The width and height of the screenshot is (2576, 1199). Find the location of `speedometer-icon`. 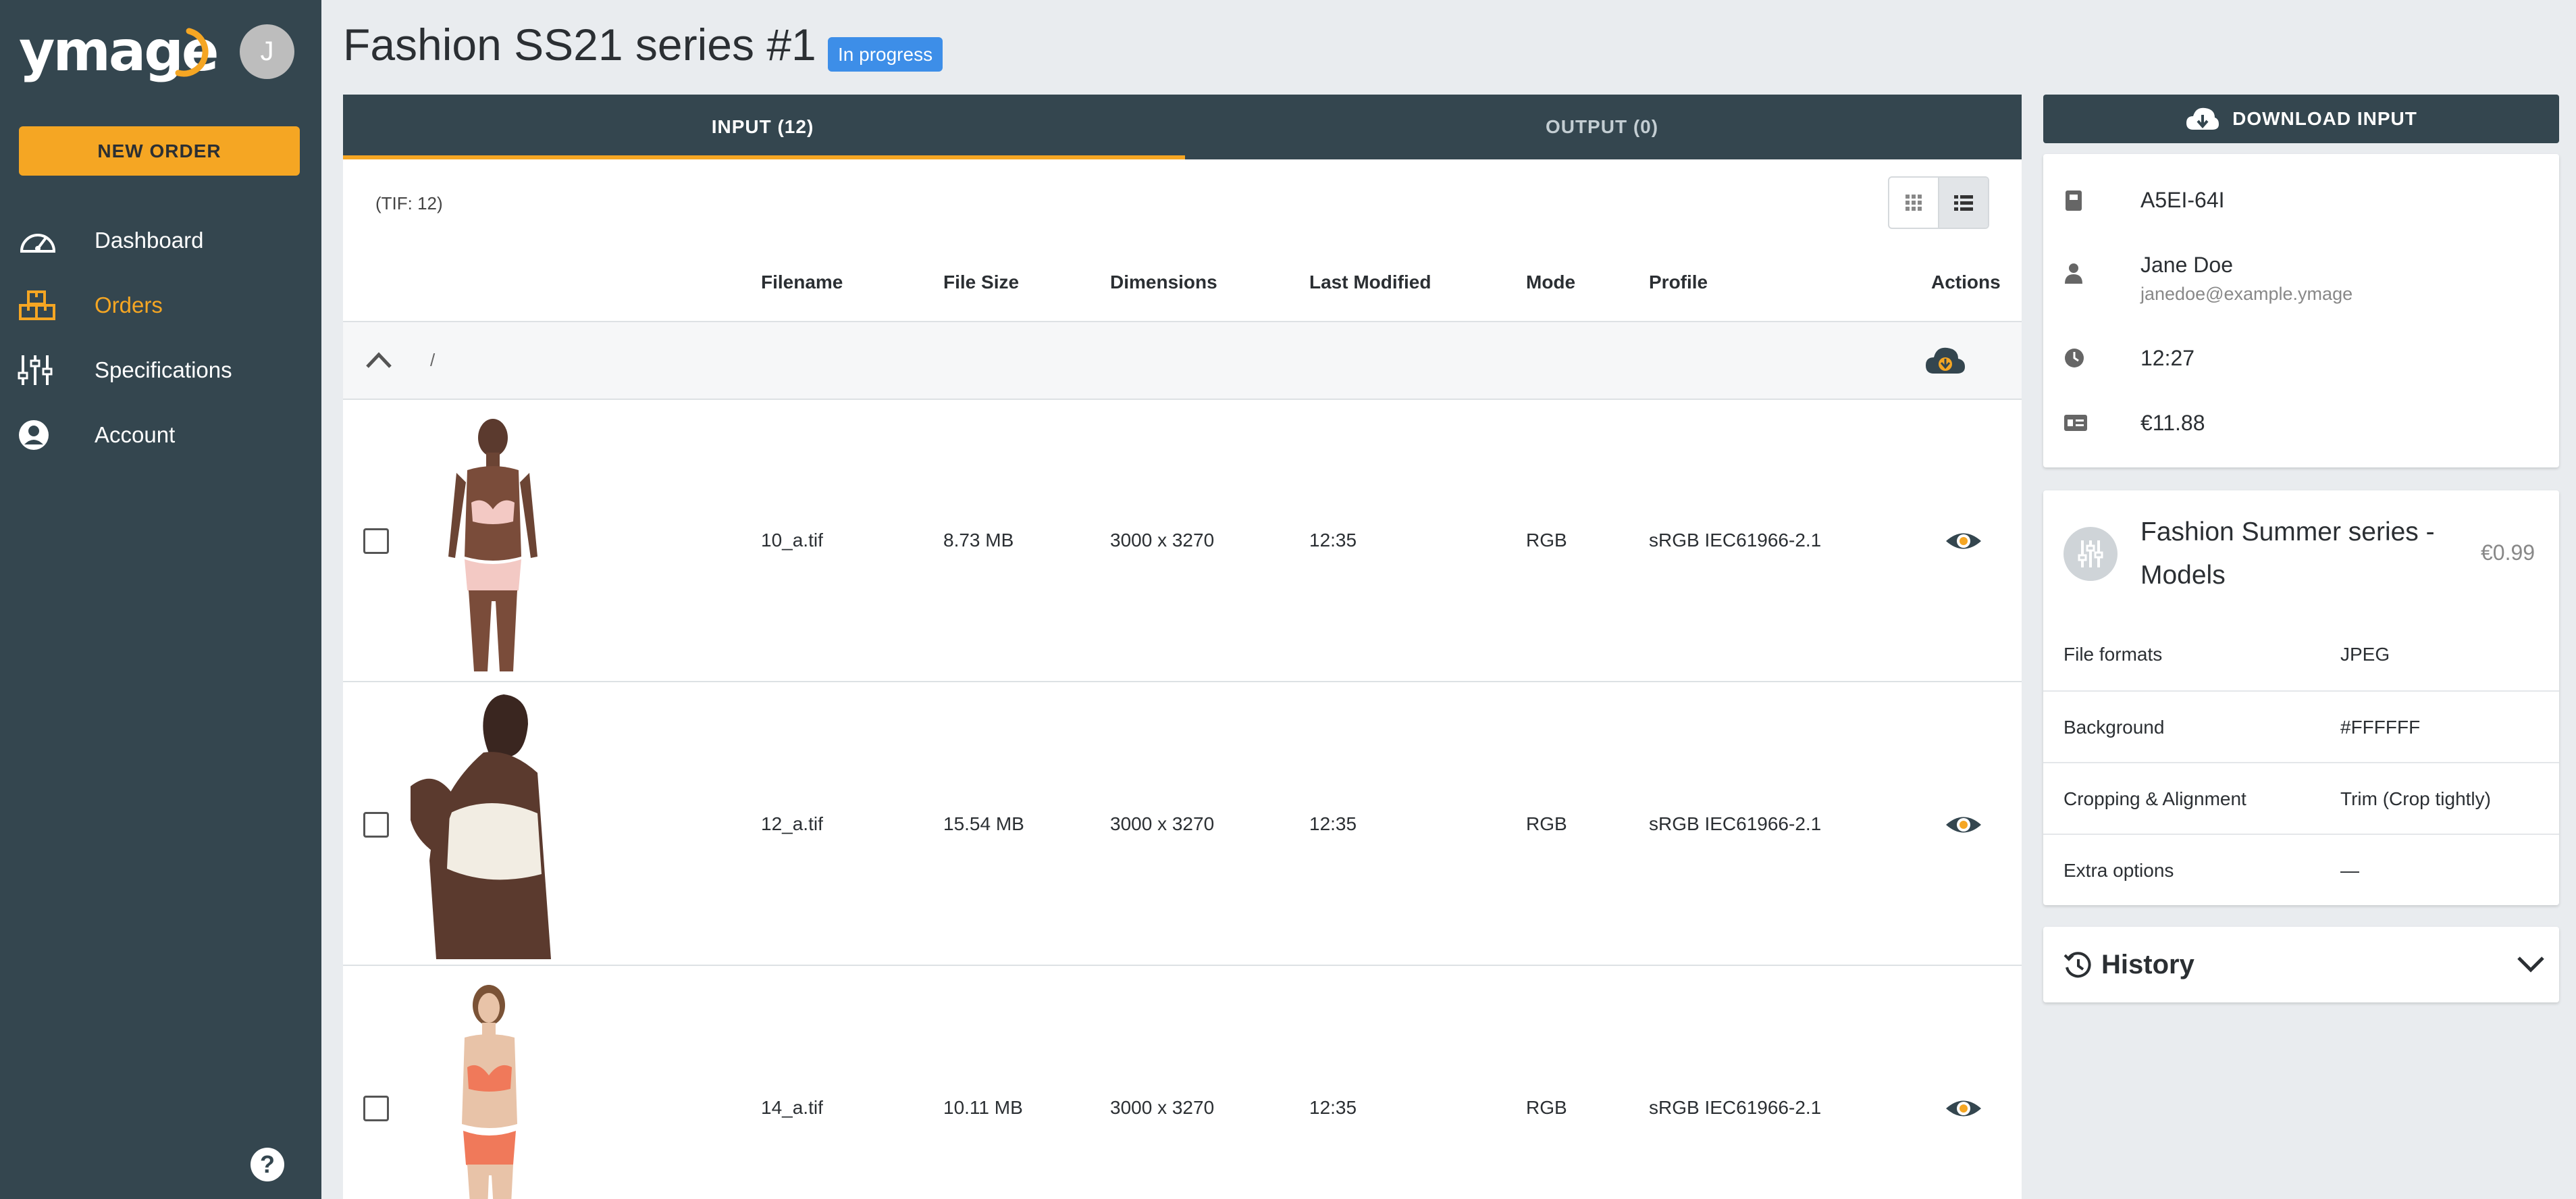

speedometer-icon is located at coordinates (38, 243).